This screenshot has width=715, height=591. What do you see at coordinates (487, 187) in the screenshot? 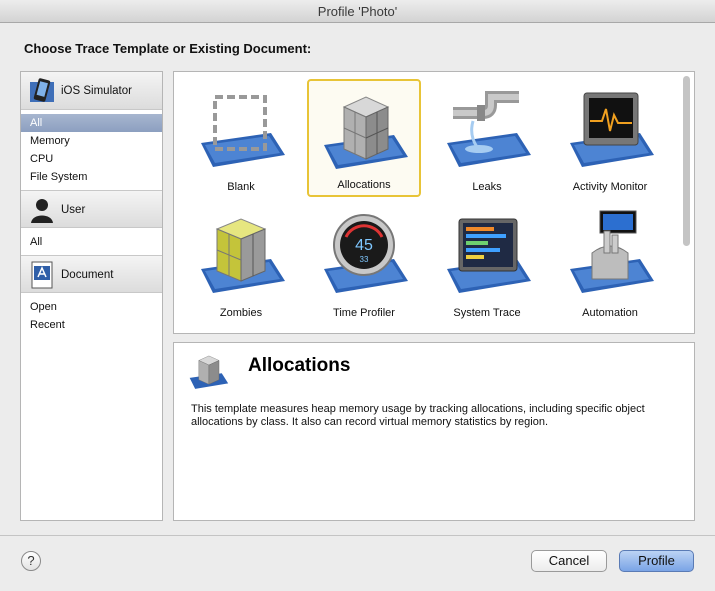
I see `template-label: Leaks` at bounding box center [487, 187].